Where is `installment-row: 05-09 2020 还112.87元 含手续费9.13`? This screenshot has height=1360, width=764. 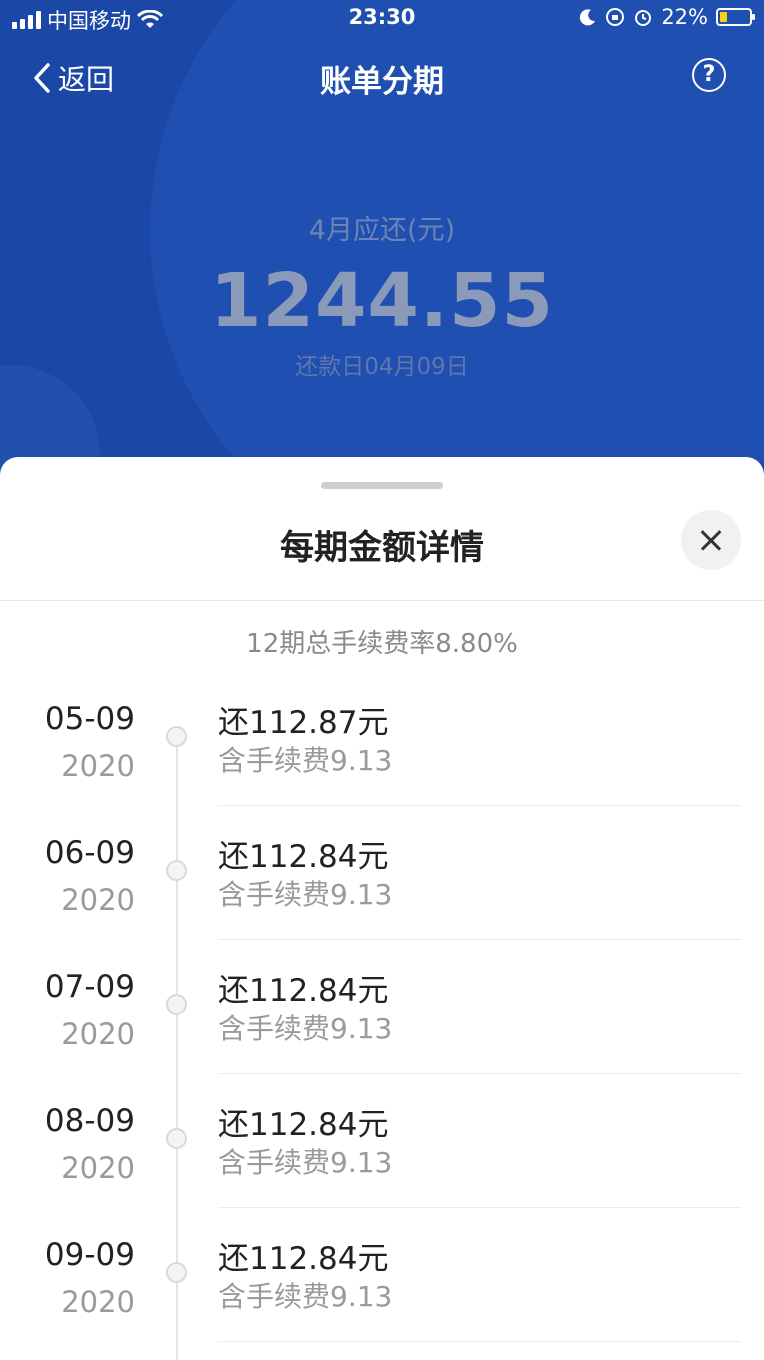 installment-row: 05-09 2020 还112.87元 含手续费9.13 is located at coordinates (382, 764).